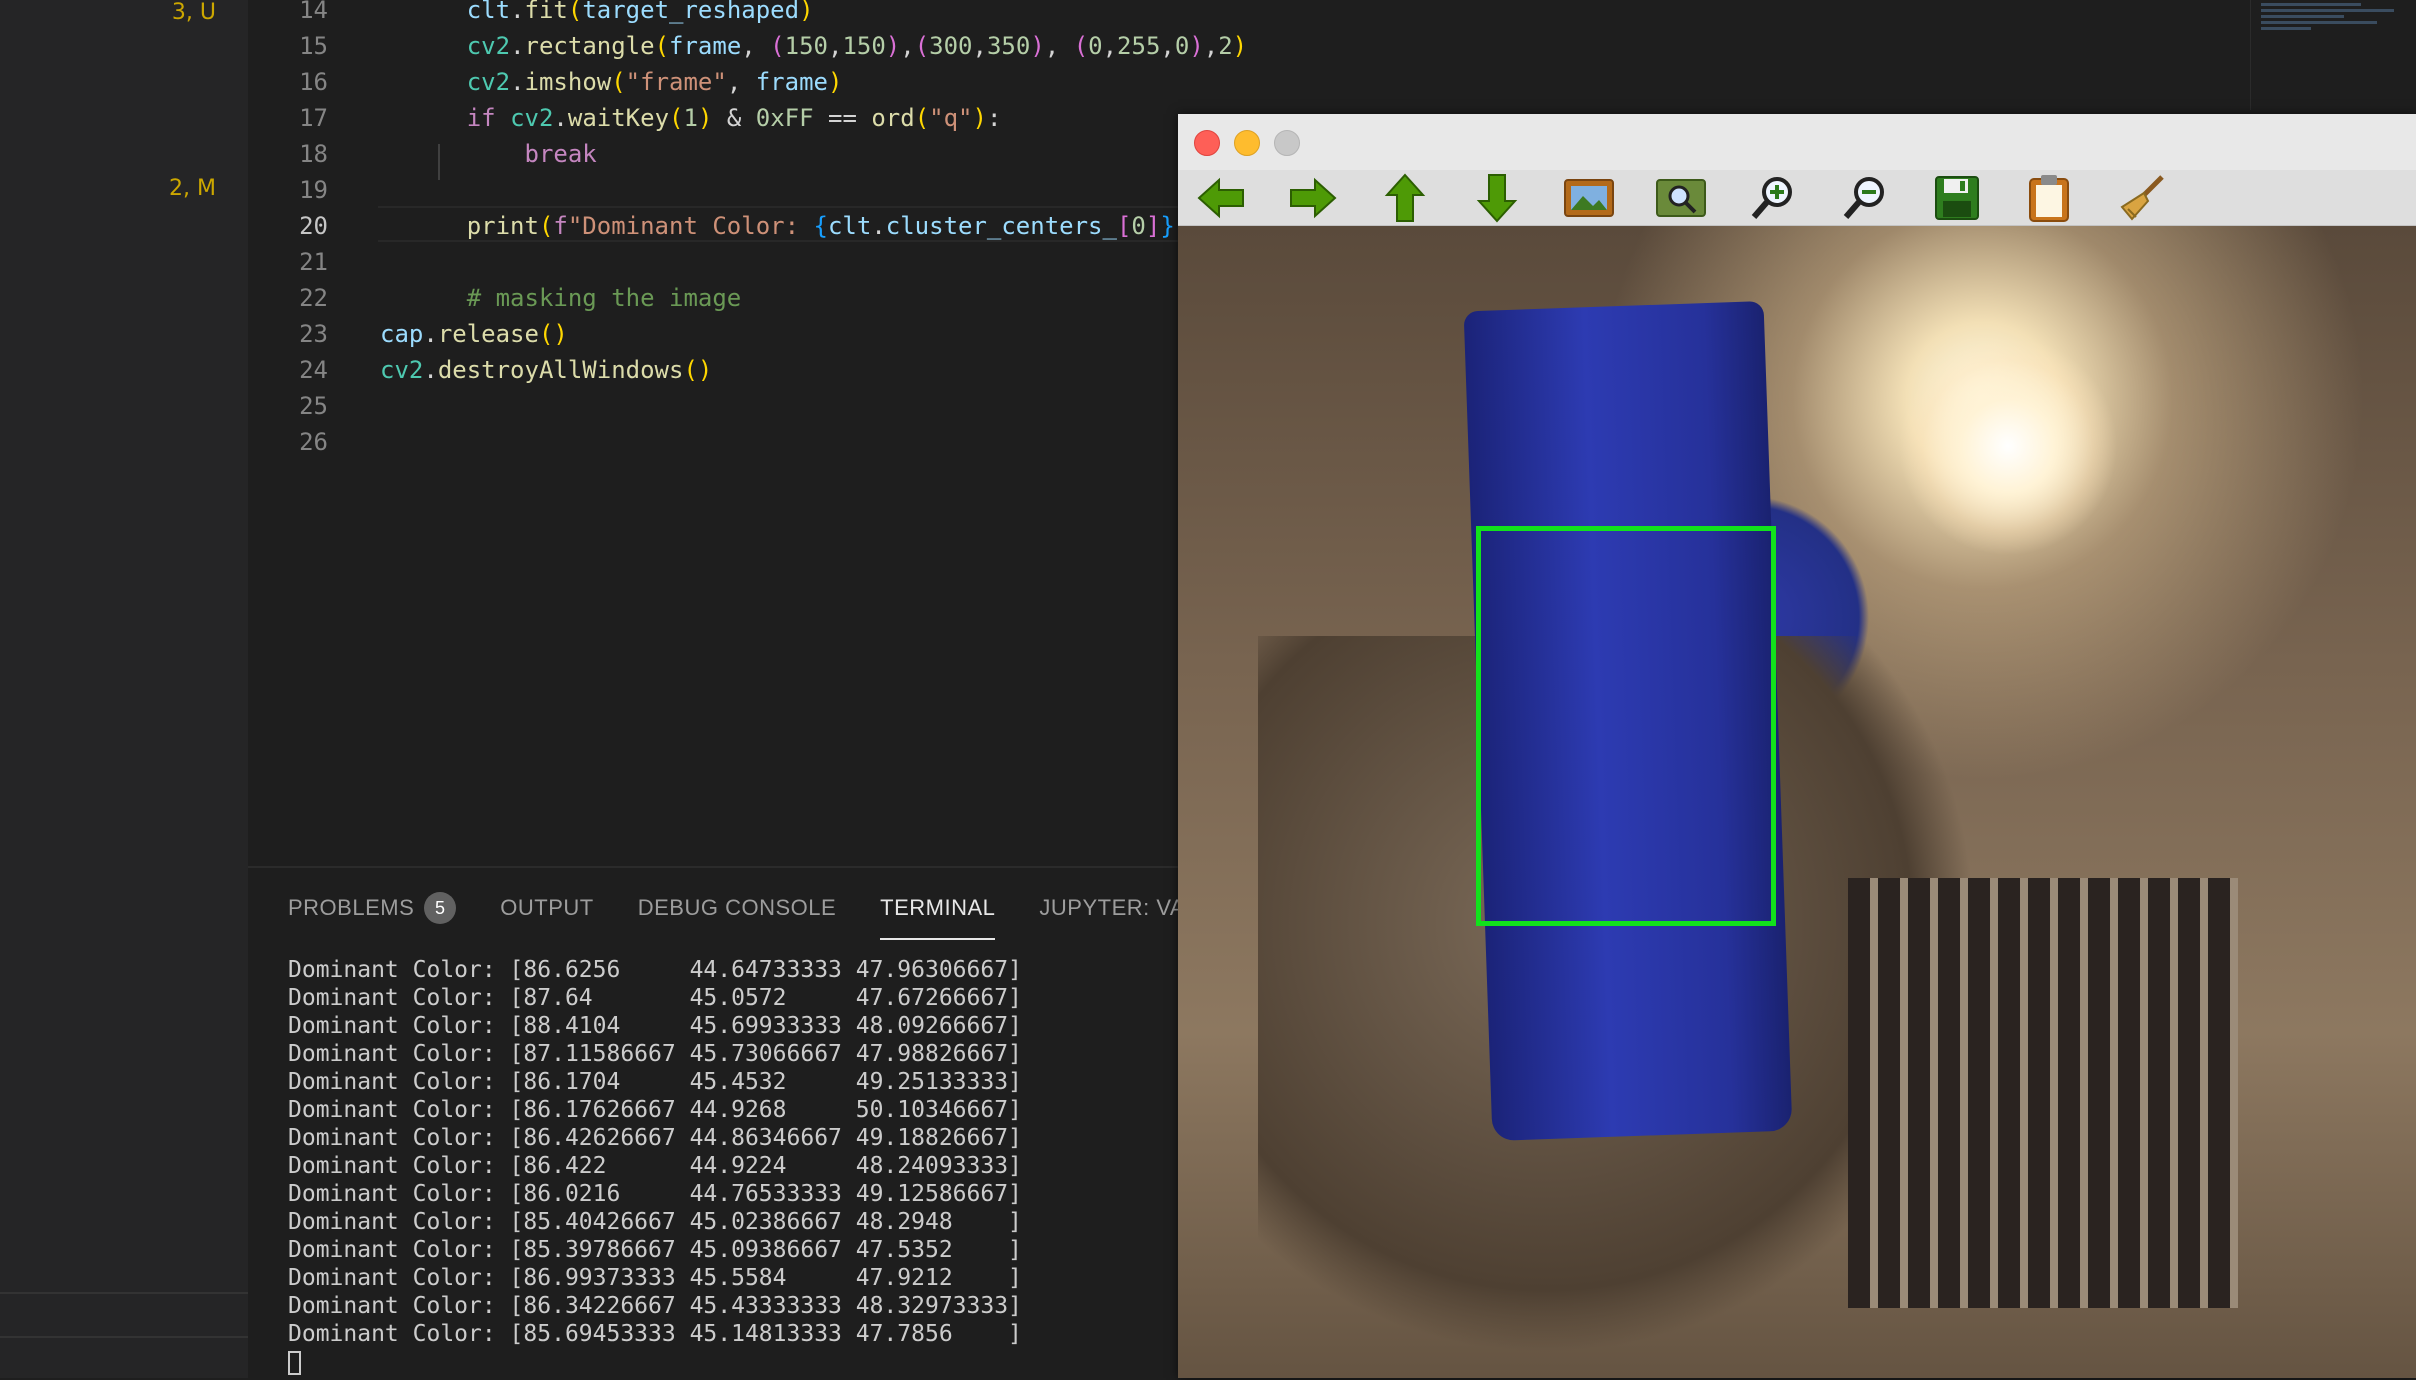 Image resolution: width=2416 pixels, height=1380 pixels. What do you see at coordinates (1497, 198) in the screenshot?
I see `arrow-down-icon` at bounding box center [1497, 198].